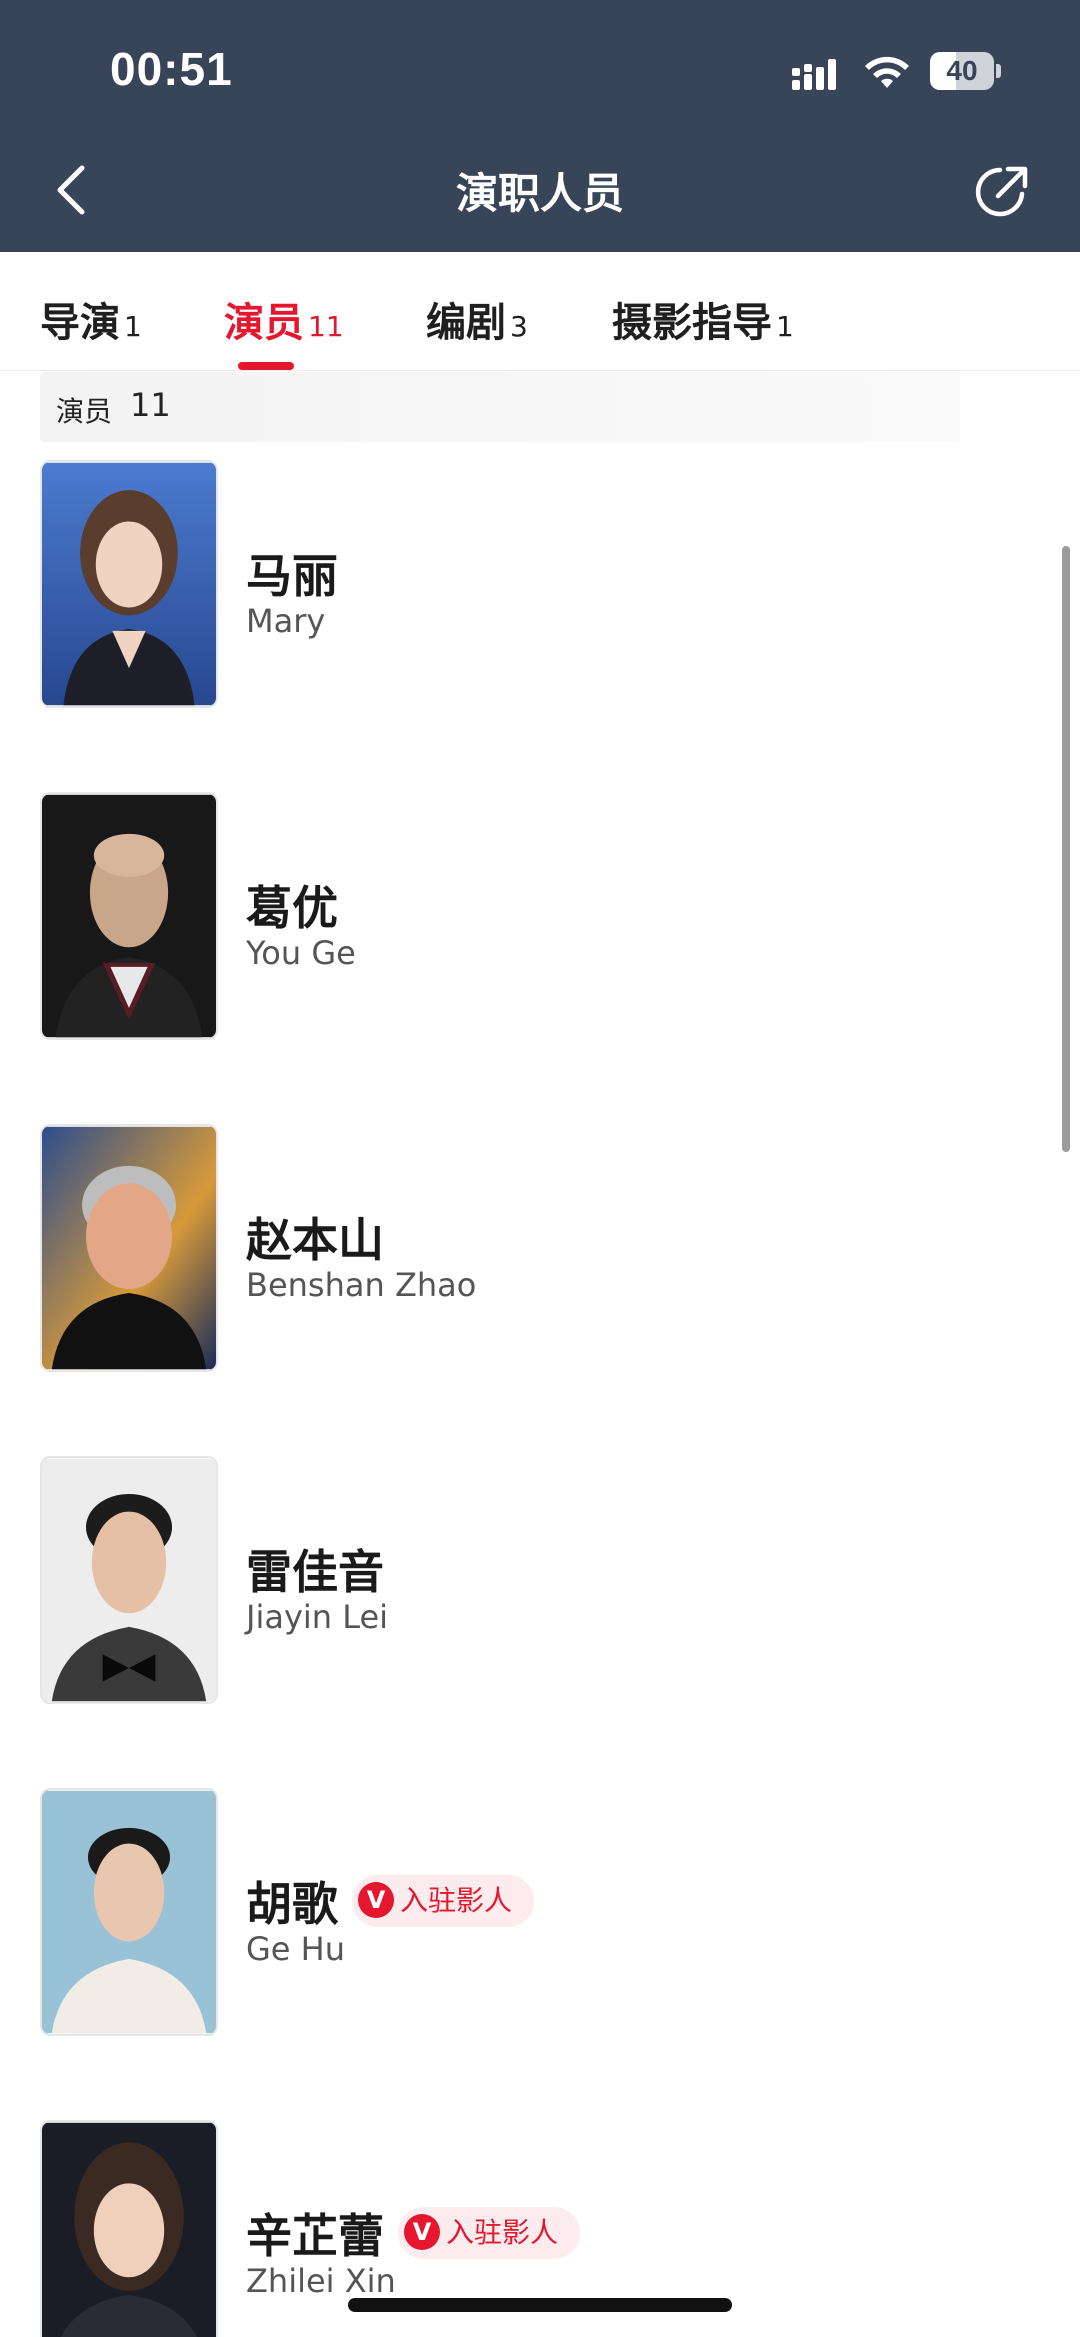 The width and height of the screenshot is (1080, 2337). I want to click on battery-icon: 40, so click(966, 71).